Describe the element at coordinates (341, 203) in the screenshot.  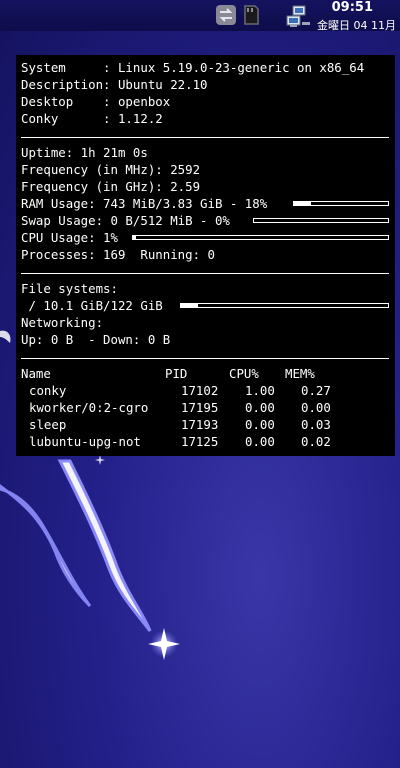
I see `ram-usage-bar` at that location.